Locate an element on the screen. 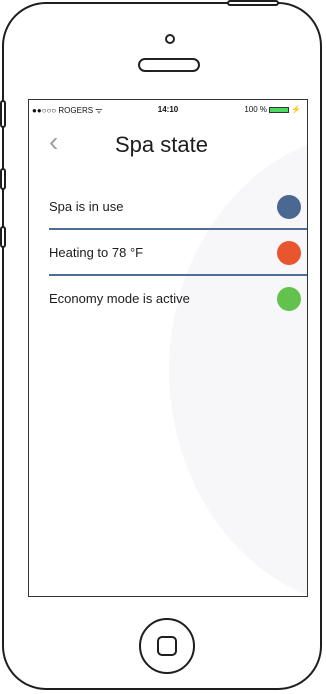 The image size is (326, 694). state-row-in-use: Spa is in use is located at coordinates (175, 206).